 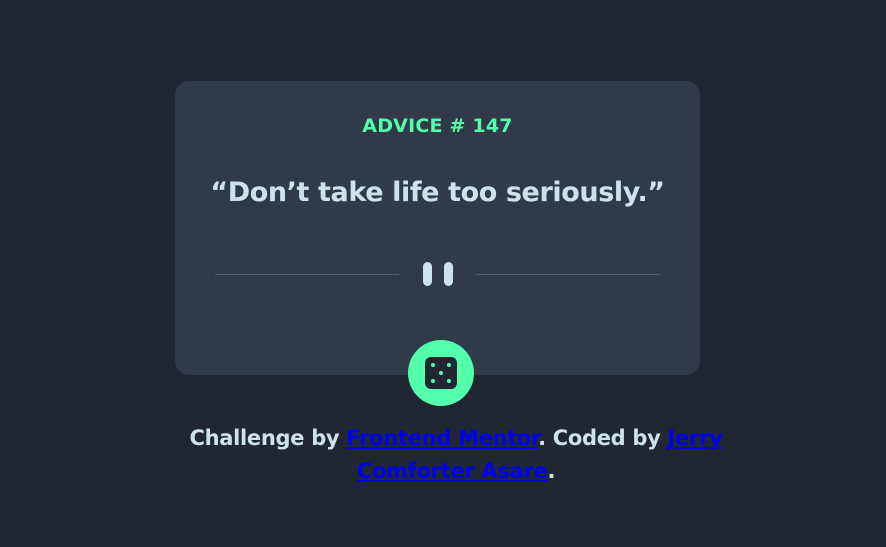 What do you see at coordinates (268, 438) in the screenshot?
I see `attribution-prefix: Challenge by` at bounding box center [268, 438].